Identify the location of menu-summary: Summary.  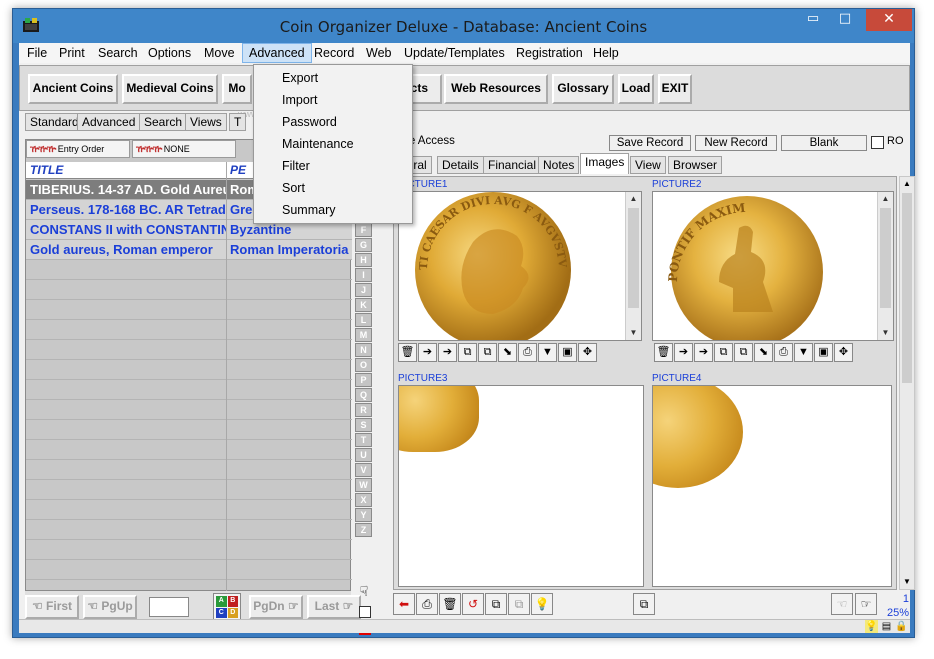
(333, 210).